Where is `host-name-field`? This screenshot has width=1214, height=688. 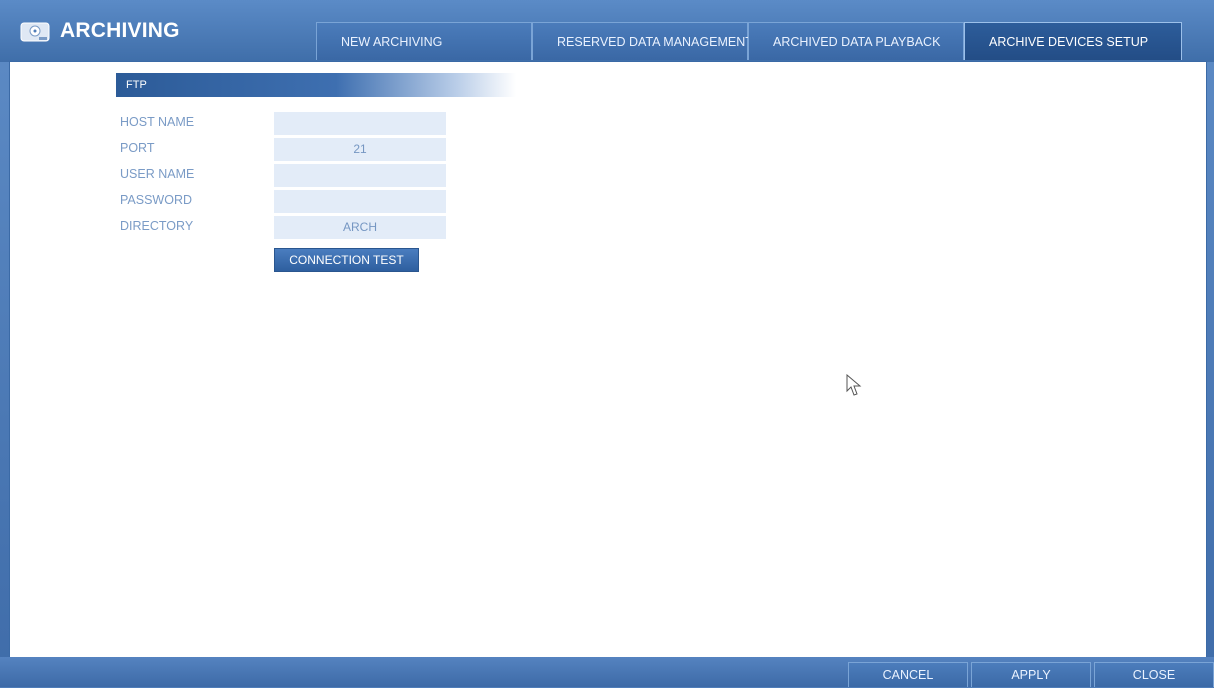 host-name-field is located at coordinates (360, 123).